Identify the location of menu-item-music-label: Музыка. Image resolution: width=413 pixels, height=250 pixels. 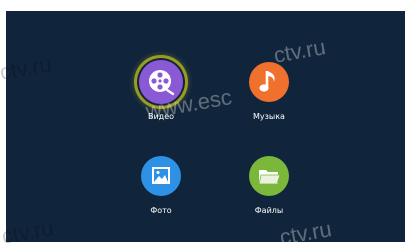
(269, 116).